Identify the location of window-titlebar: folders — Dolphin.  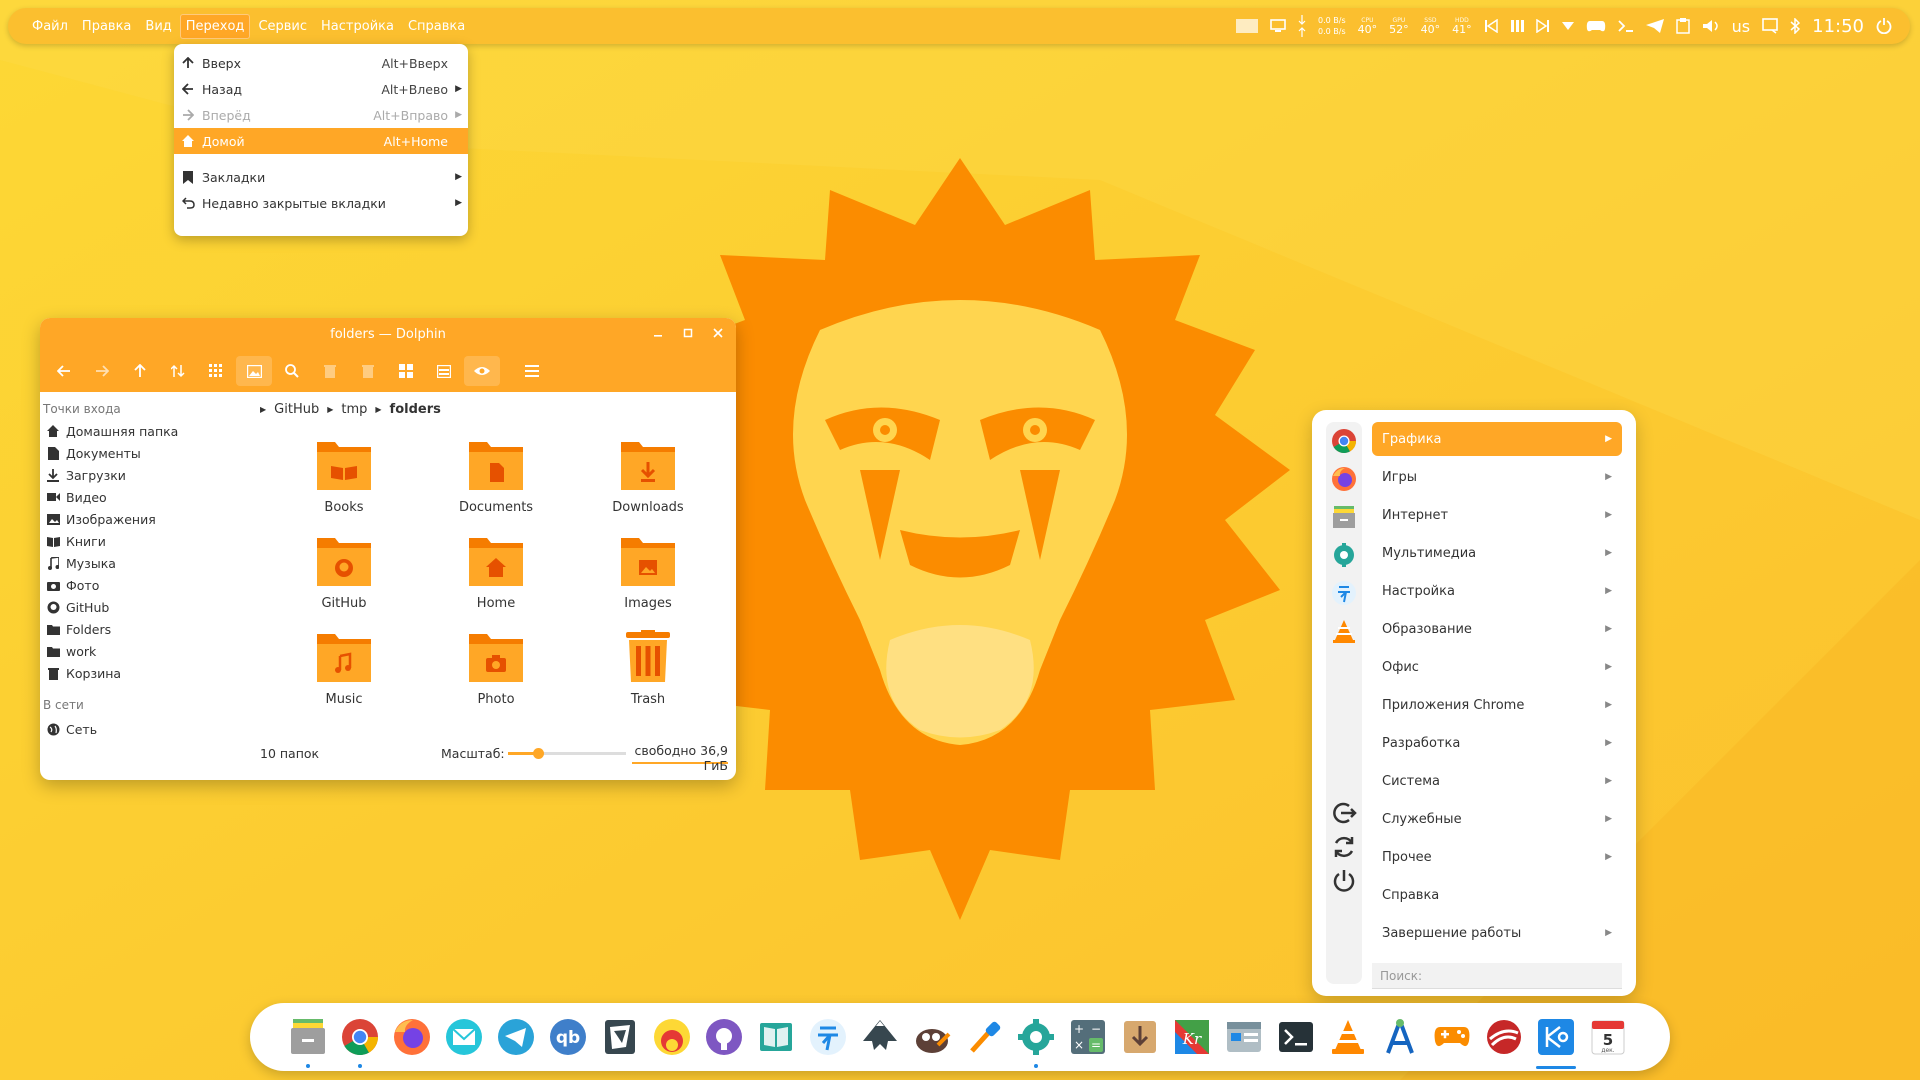
(388, 334).